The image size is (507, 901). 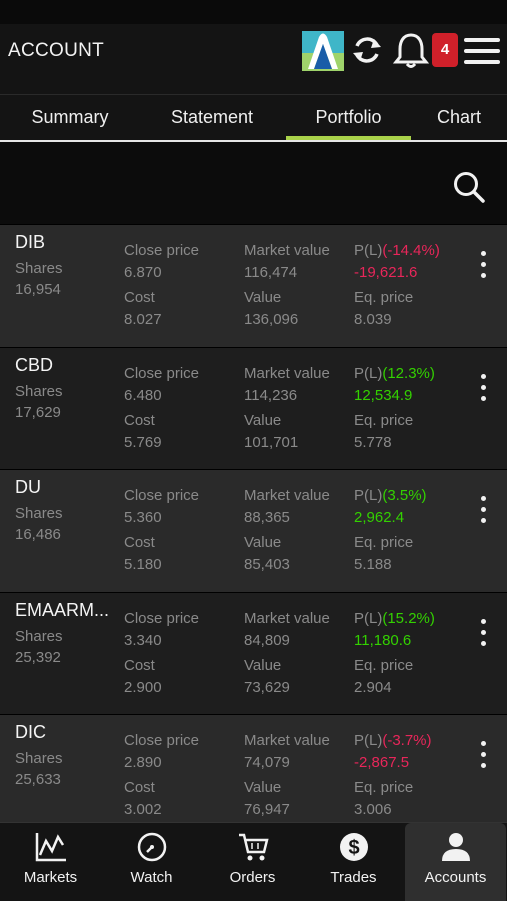 I want to click on cost-value: 3.002, so click(x=143, y=809).